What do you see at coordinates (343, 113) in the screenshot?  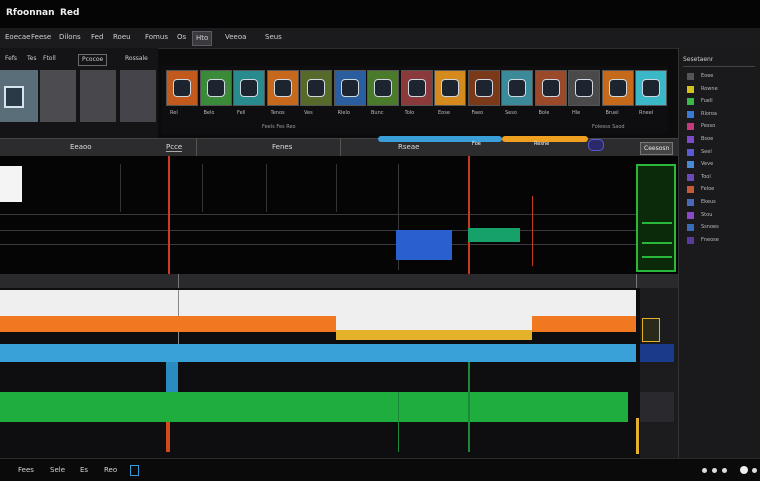 I see `media-clip-label: Rlelo` at bounding box center [343, 113].